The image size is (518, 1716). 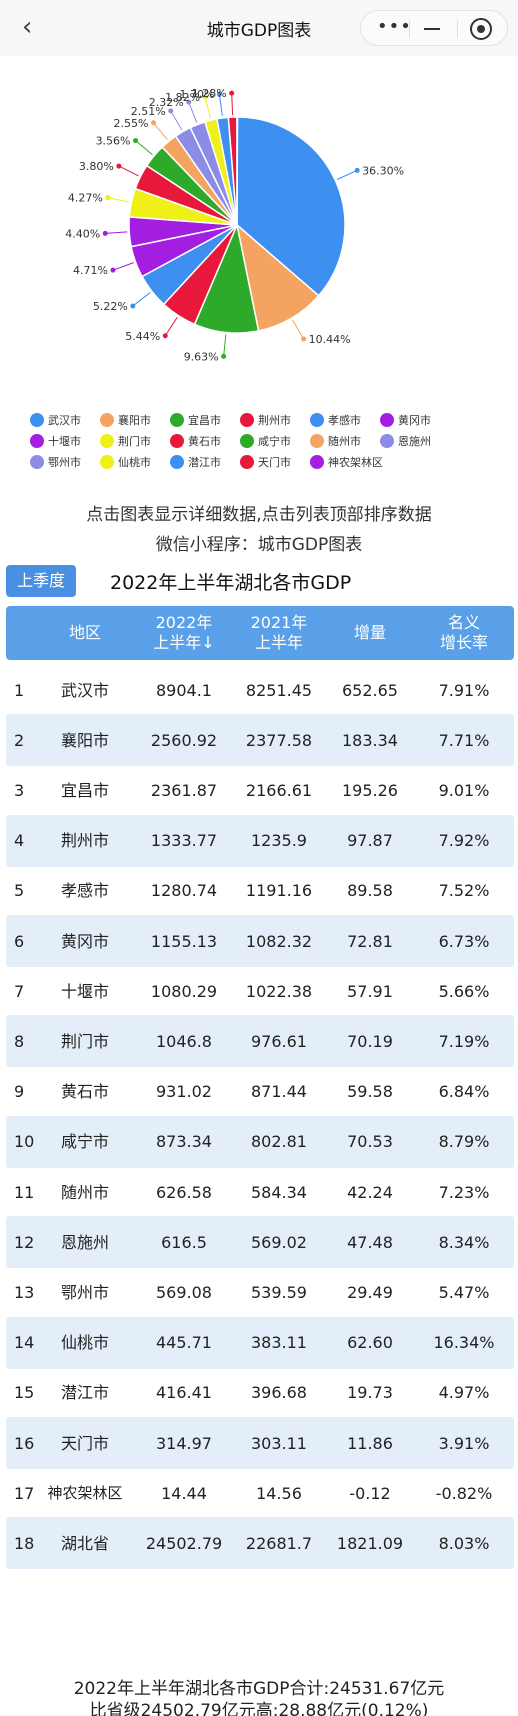 I want to click on row-region: 湖北省, so click(x=84, y=1543).